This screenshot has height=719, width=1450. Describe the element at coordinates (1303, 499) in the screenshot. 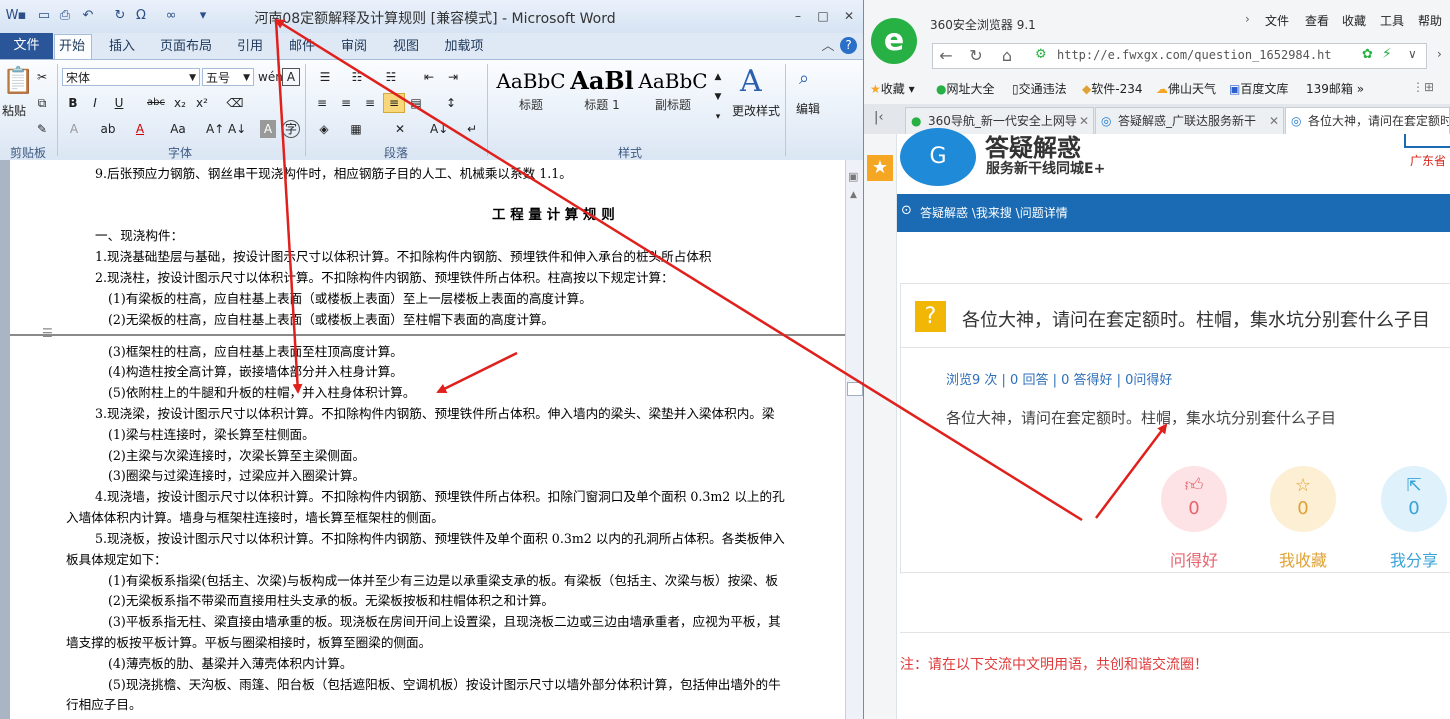

I see `favorite-button: ☆ 0` at that location.